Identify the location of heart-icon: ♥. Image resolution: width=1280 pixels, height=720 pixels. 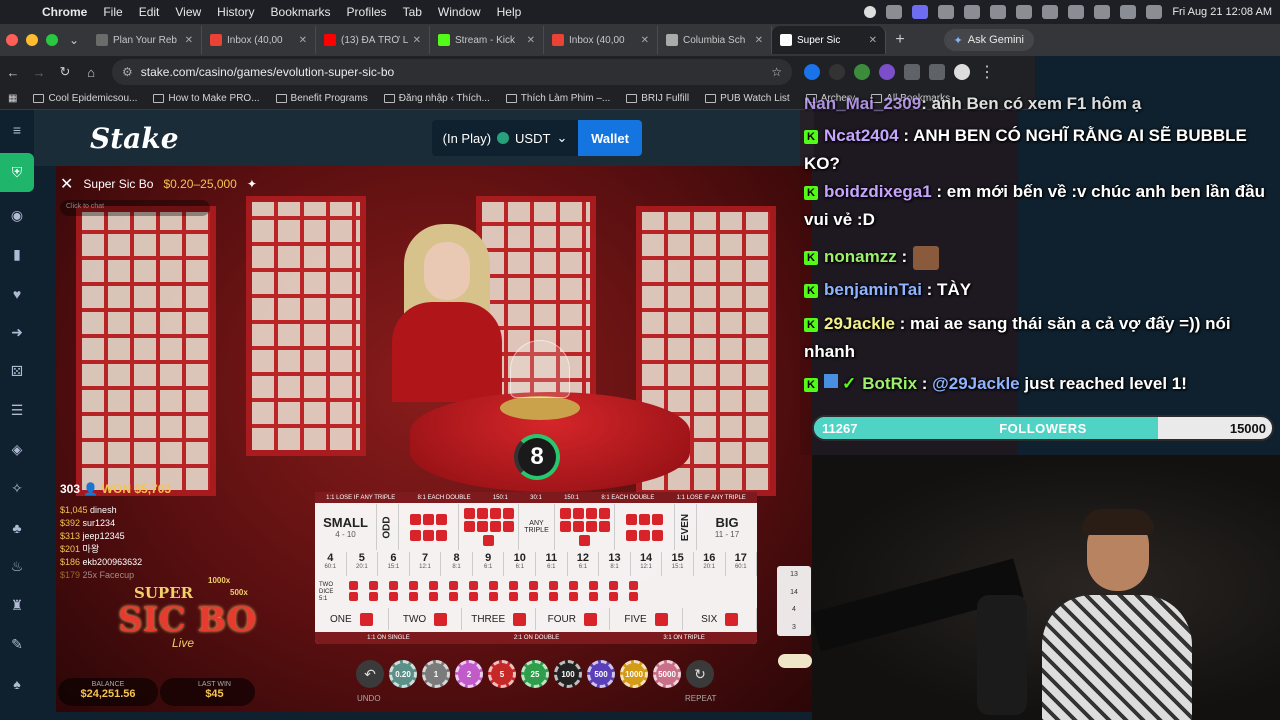
(17, 293).